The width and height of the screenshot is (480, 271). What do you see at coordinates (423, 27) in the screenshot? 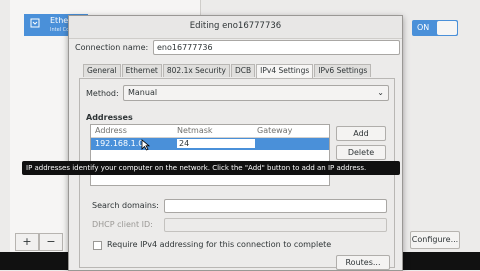
I see `toggle-label: ON` at bounding box center [423, 27].